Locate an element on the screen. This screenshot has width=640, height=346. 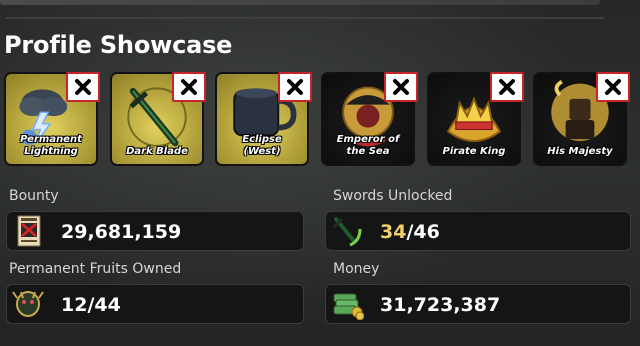
money-box: 31,723,387 is located at coordinates (478, 304).